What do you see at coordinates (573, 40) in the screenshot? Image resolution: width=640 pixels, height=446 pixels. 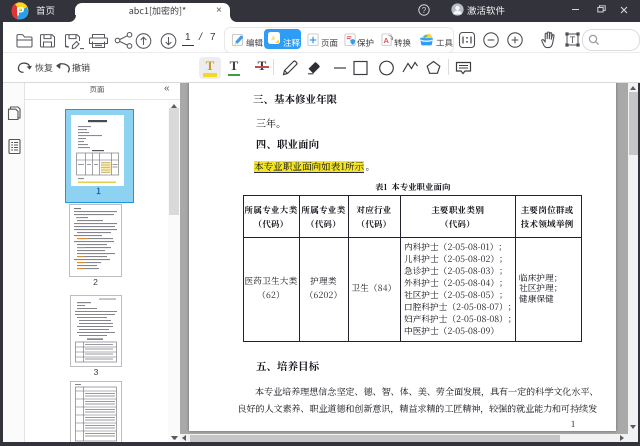 I see `svg-text: T` at bounding box center [573, 40].